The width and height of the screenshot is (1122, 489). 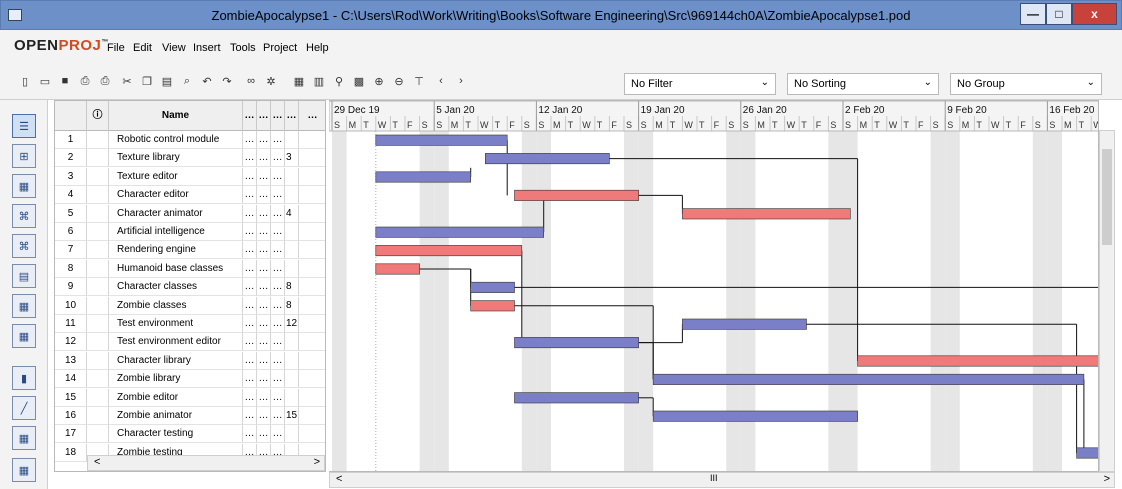 I want to click on filter-select: No Filter ⌄, so click(x=700, y=84).